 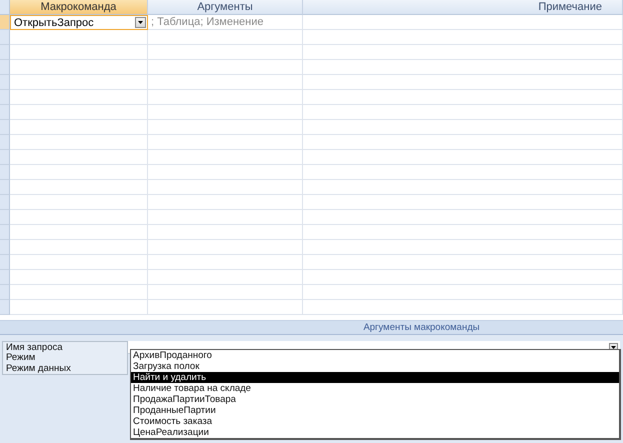 I want to click on list-option: АрхивПроданного, so click(x=375, y=355).